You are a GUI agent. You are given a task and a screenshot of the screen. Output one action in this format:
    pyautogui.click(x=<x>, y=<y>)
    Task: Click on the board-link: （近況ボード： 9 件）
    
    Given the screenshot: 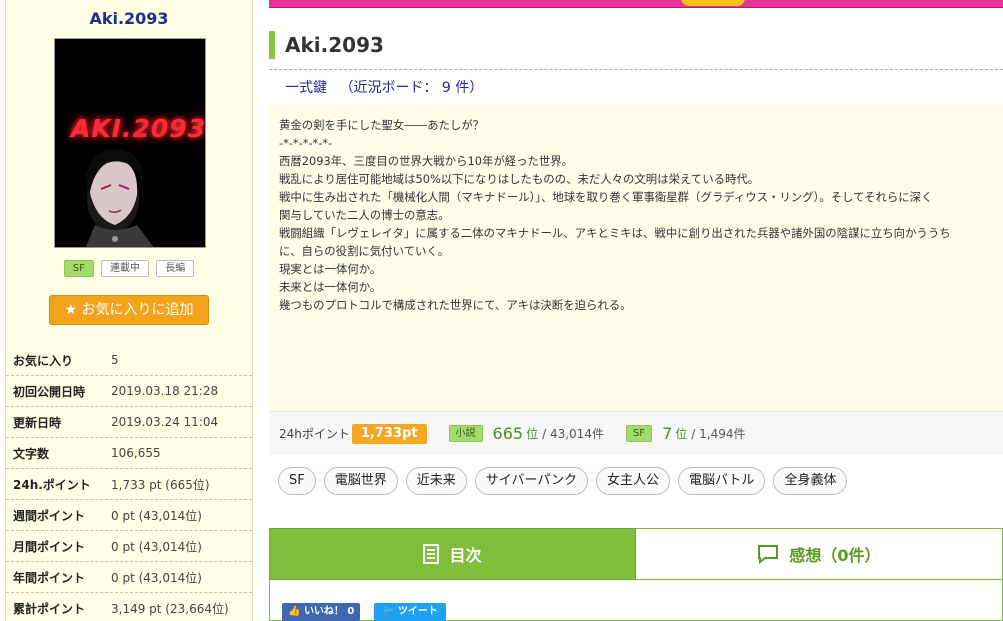 What is the action you would take?
    pyautogui.click(x=411, y=88)
    